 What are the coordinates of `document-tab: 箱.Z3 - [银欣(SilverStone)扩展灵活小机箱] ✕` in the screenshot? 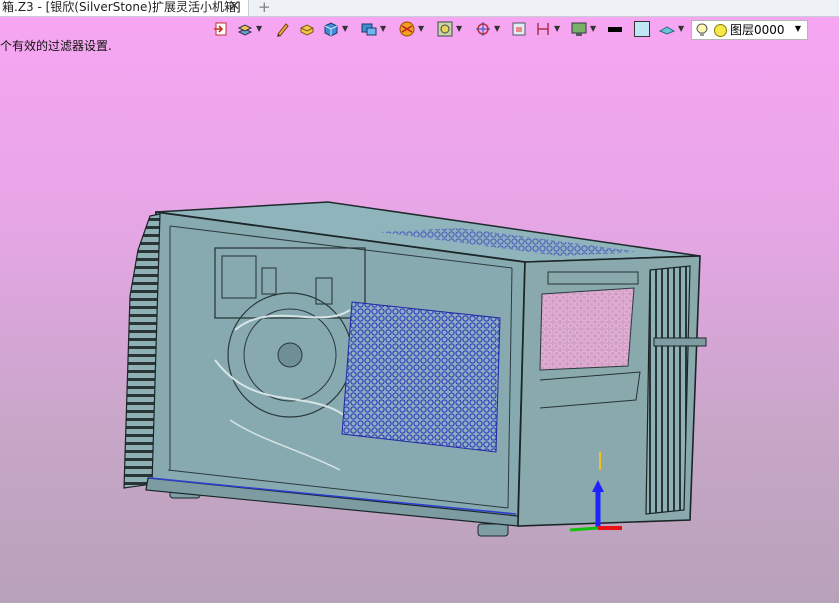 It's located at (124, 8).